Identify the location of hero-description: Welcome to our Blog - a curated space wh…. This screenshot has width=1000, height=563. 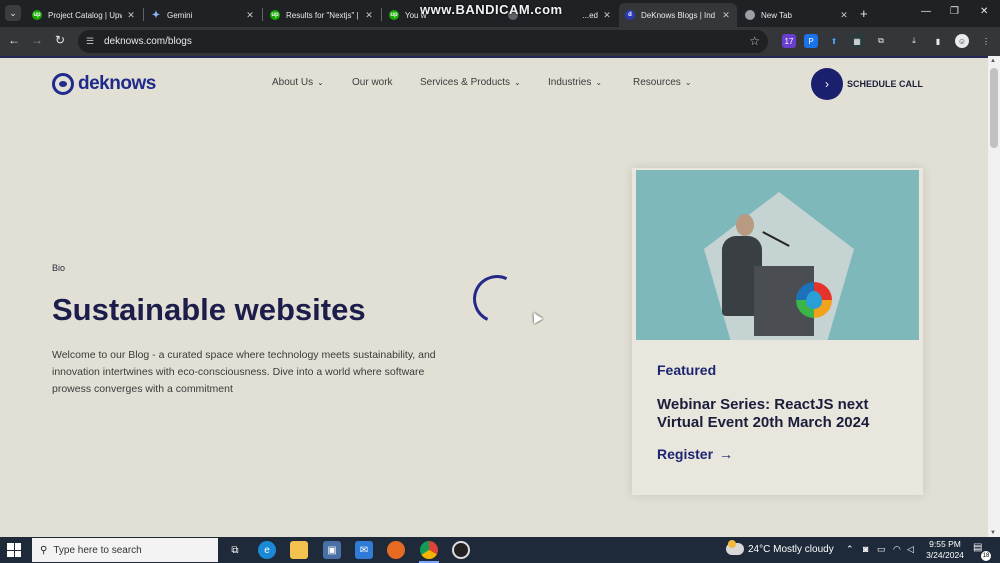
(244, 372).